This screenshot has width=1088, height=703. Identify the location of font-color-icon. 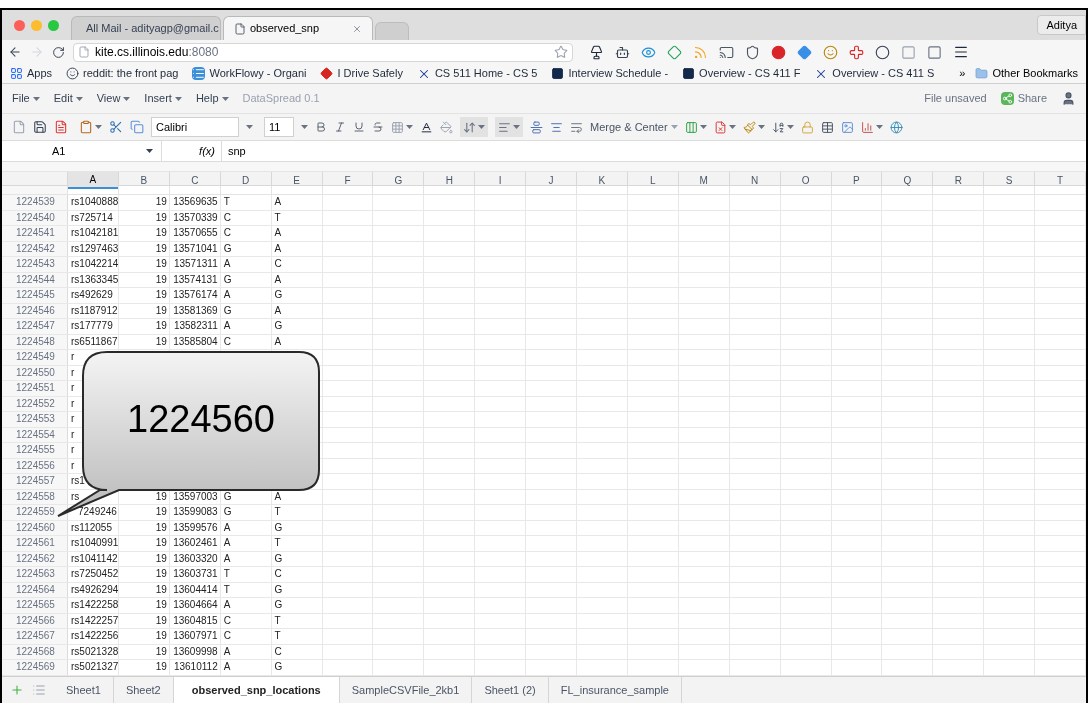
(426, 127).